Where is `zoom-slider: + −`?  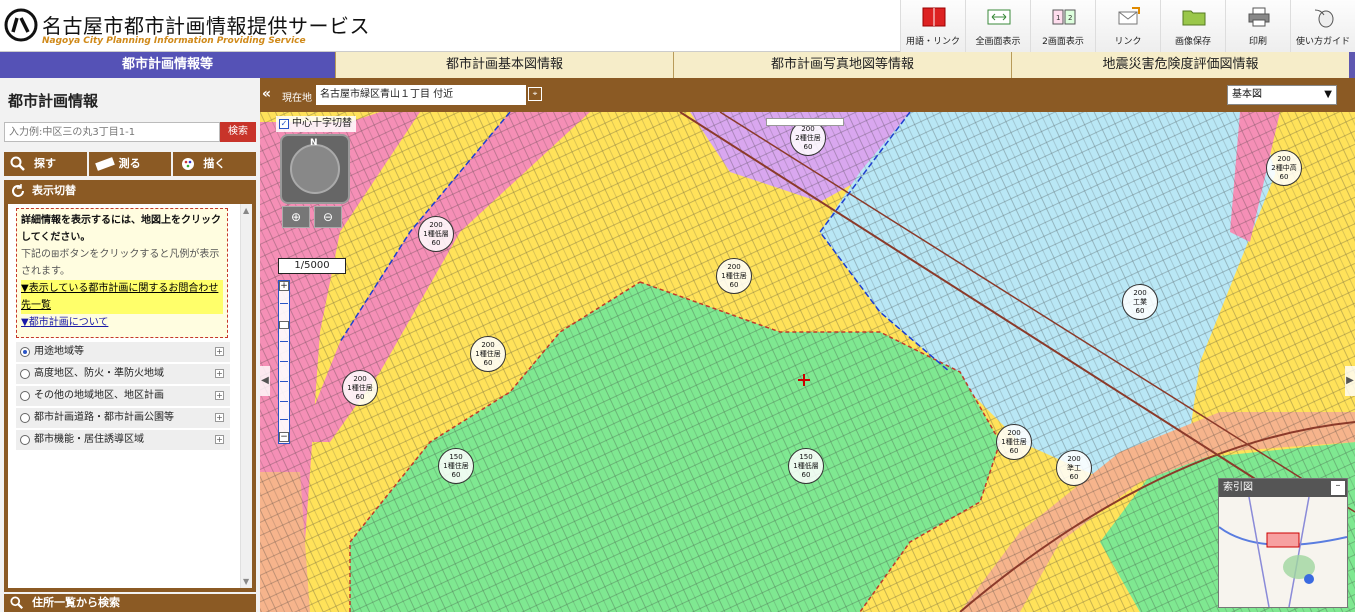 zoom-slider: + − is located at coordinates (284, 362).